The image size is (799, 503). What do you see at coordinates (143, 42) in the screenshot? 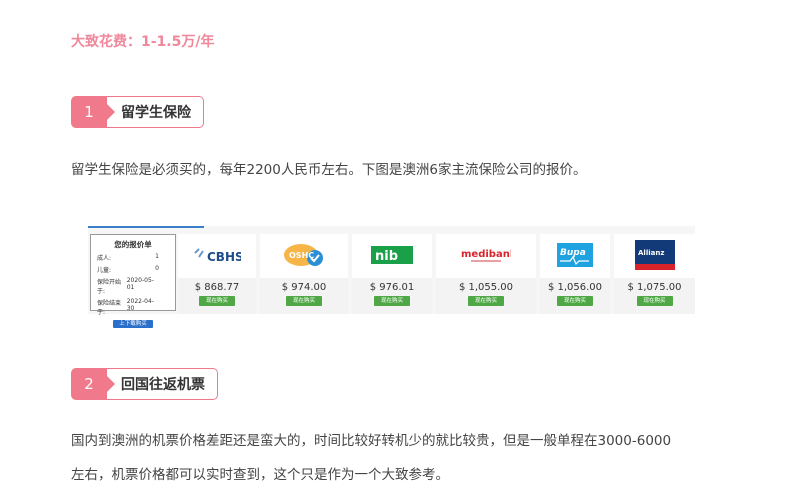
I see `cost-summary: 大致花费：1-1.5万/年` at bounding box center [143, 42].